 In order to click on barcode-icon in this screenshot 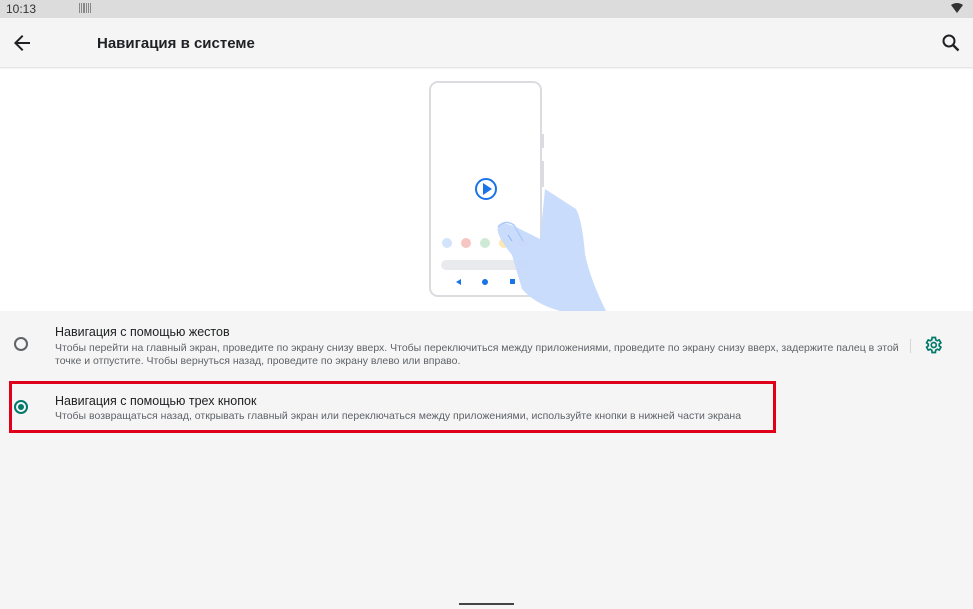, I will do `click(85, 8)`.